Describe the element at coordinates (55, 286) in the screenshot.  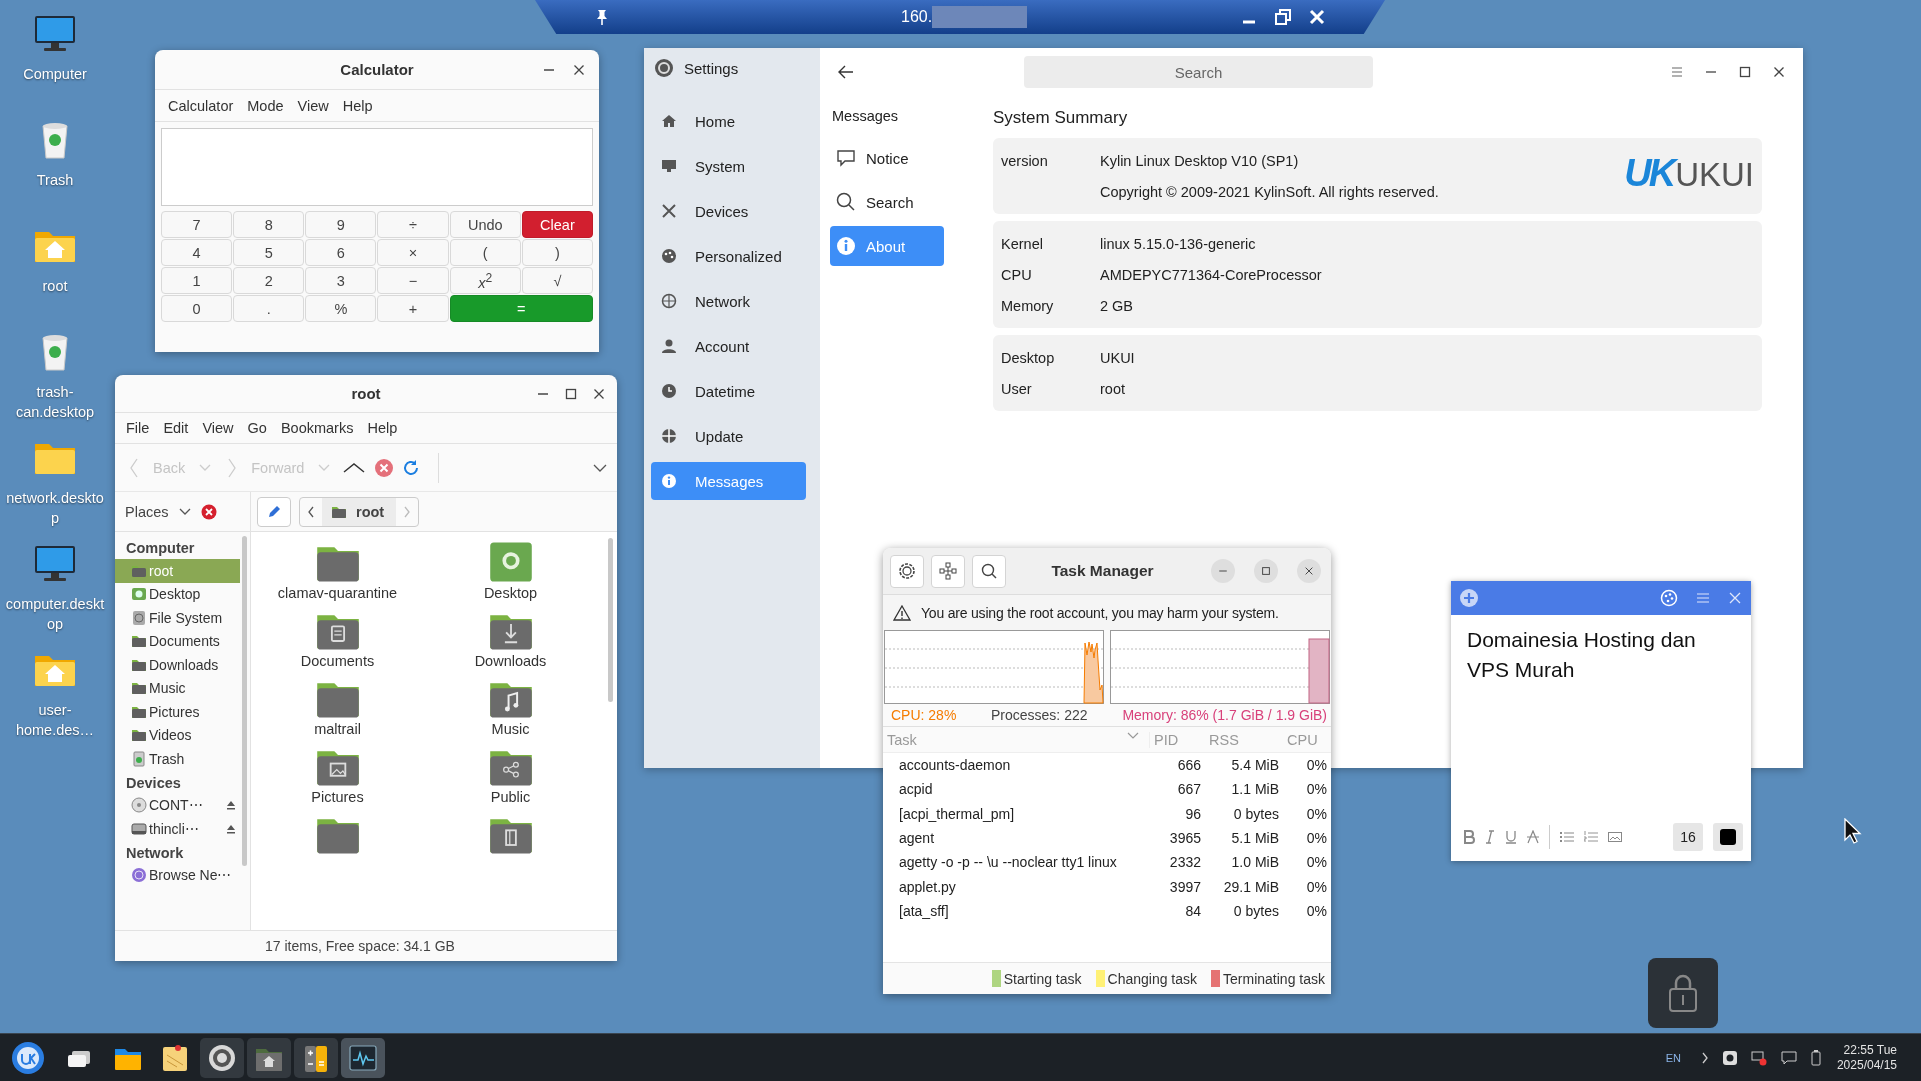
I see `icon-label: root` at that location.